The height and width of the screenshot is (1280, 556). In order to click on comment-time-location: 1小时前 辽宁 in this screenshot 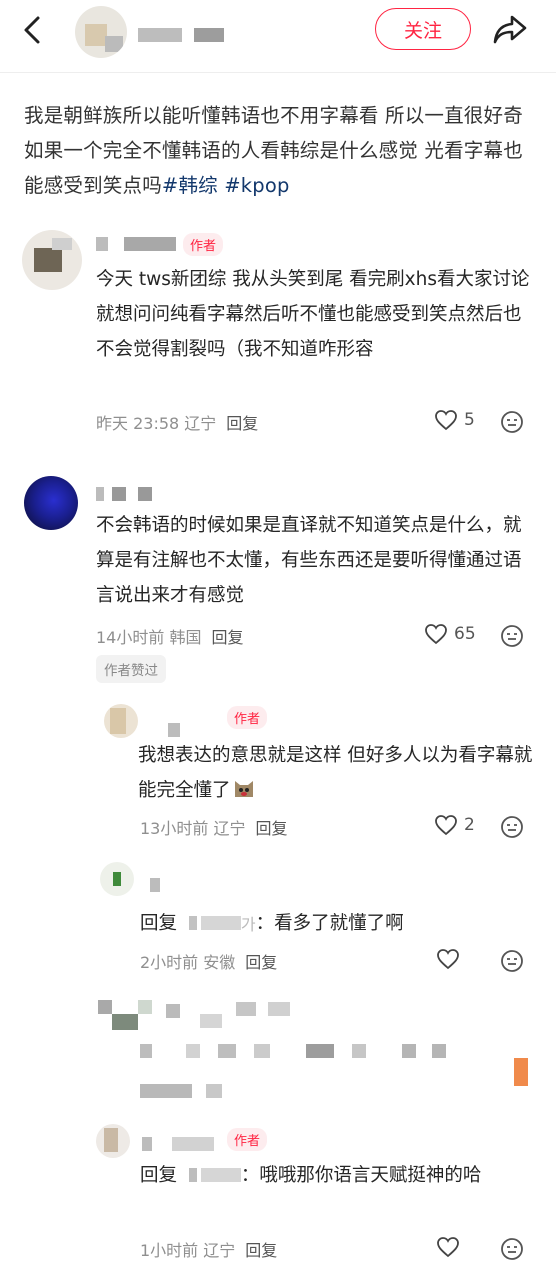, I will do `click(188, 1250)`.